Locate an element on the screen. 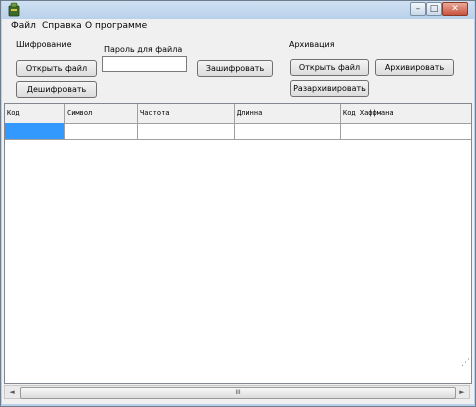 Image resolution: width=476 pixels, height=407 pixels. scroll-thumb: III is located at coordinates (238, 393).